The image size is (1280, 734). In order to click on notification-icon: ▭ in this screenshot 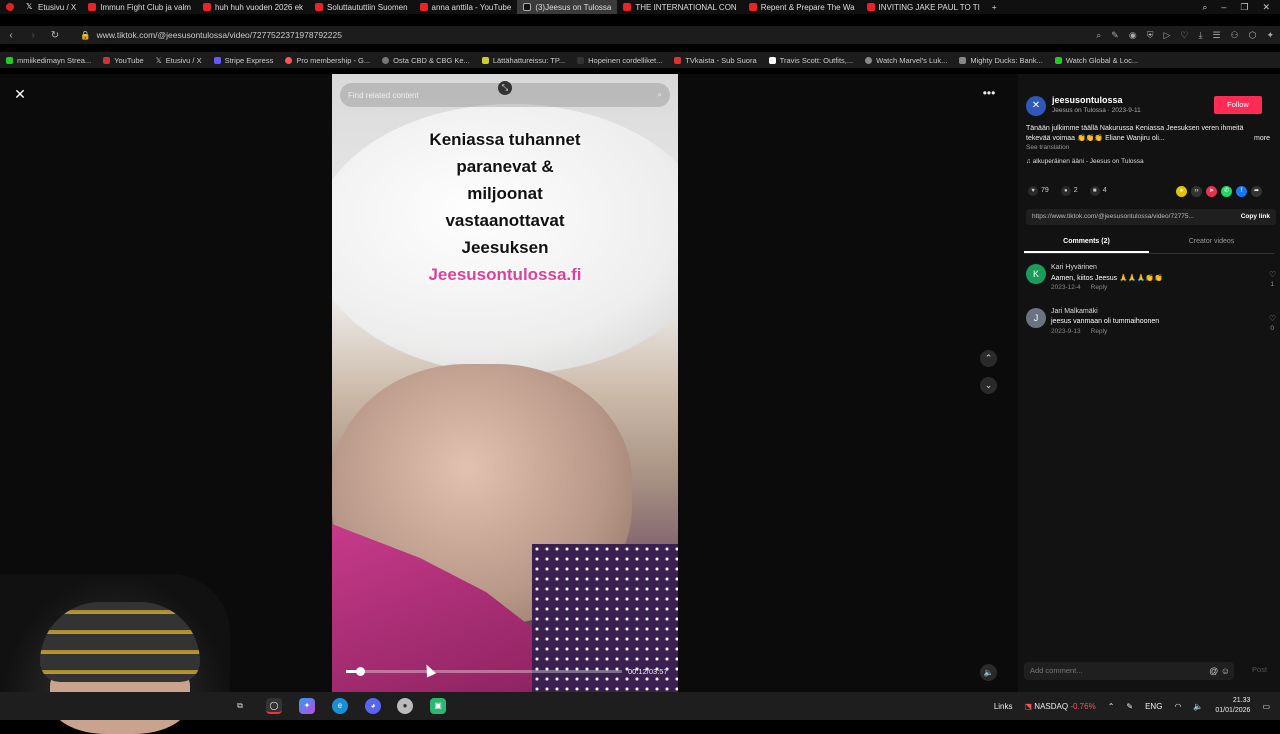, I will do `click(1266, 706)`.